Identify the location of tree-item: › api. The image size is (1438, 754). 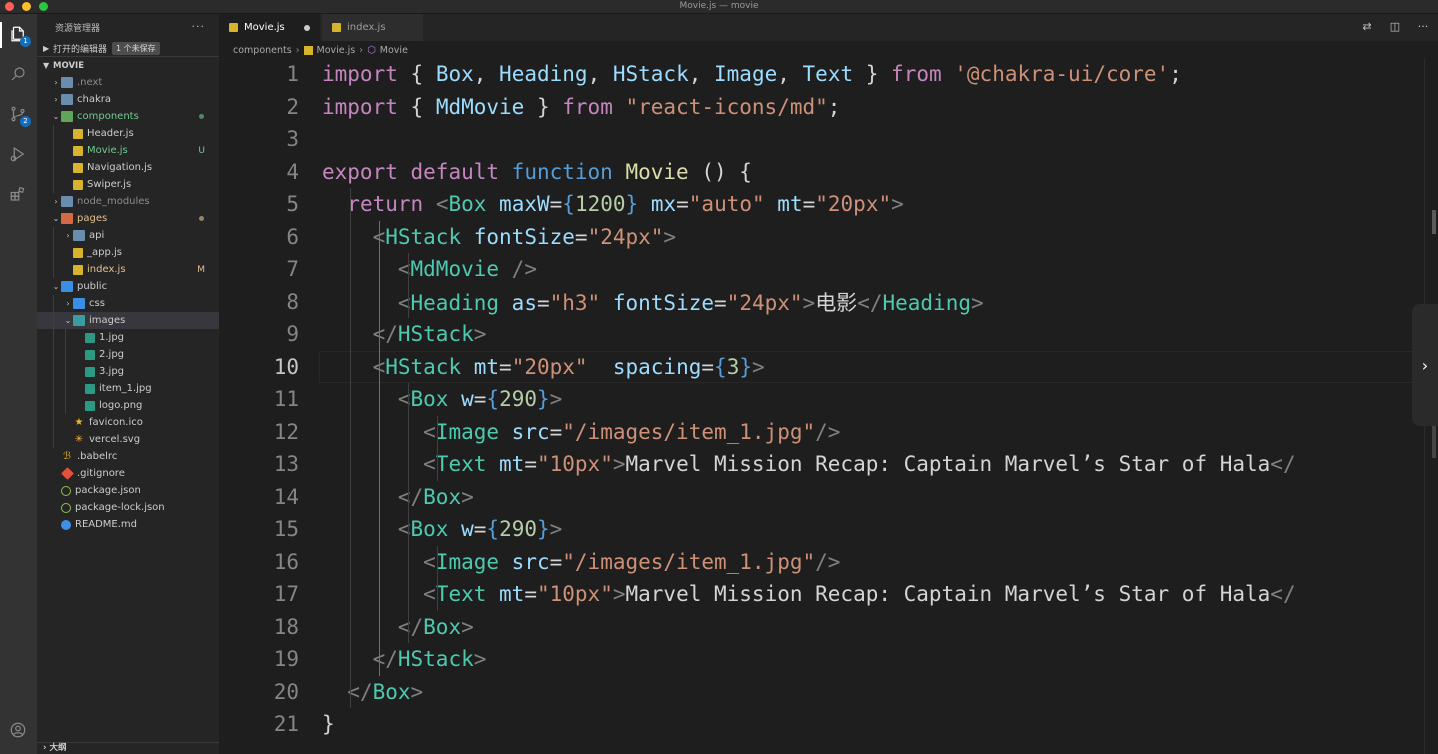
(128, 235).